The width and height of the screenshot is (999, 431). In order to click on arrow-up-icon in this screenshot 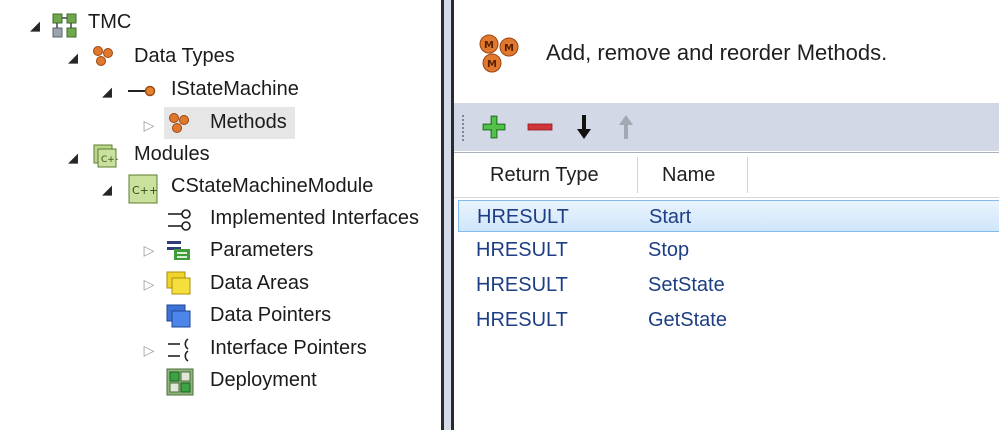, I will do `click(626, 127)`.